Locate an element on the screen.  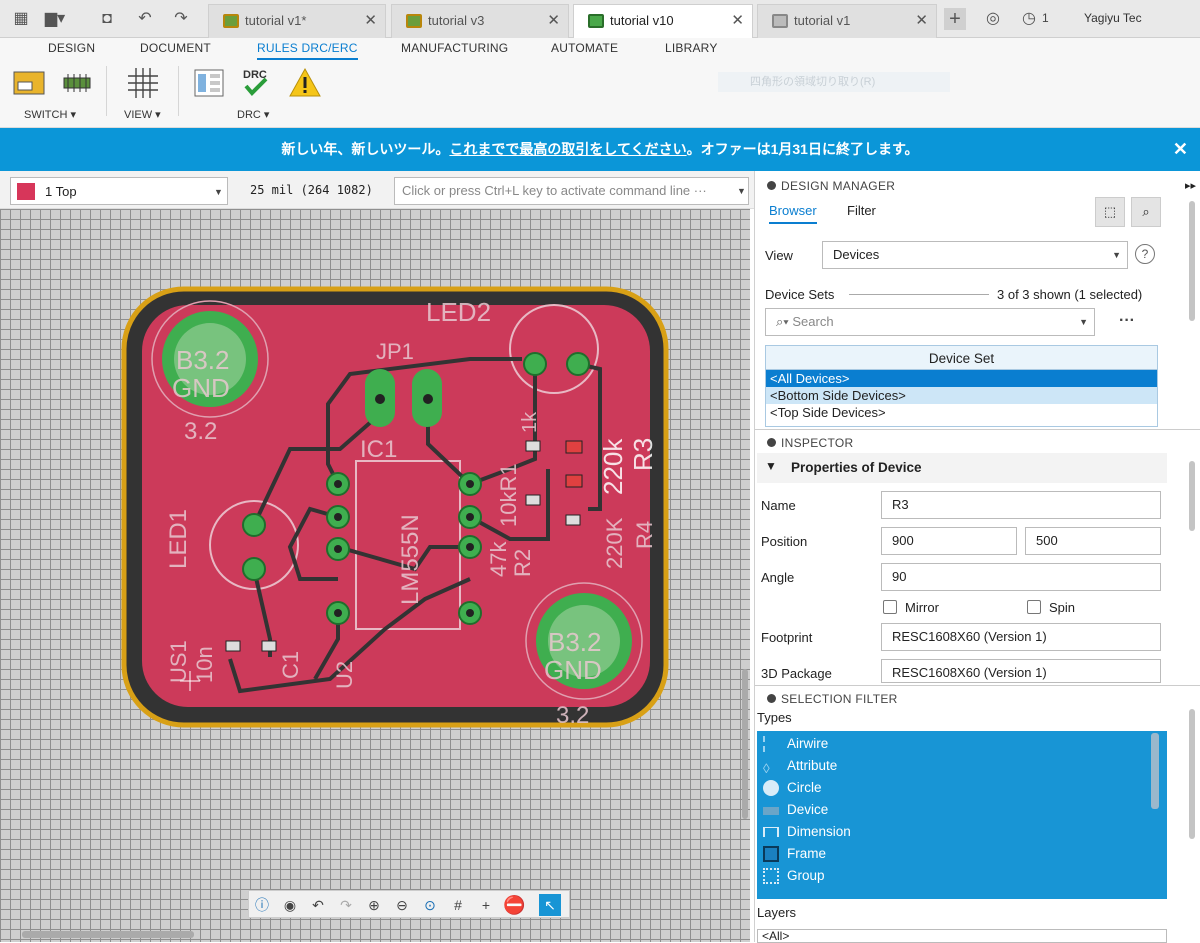
drc-group-label: DRC ▾ is located at coordinates (253, 114).